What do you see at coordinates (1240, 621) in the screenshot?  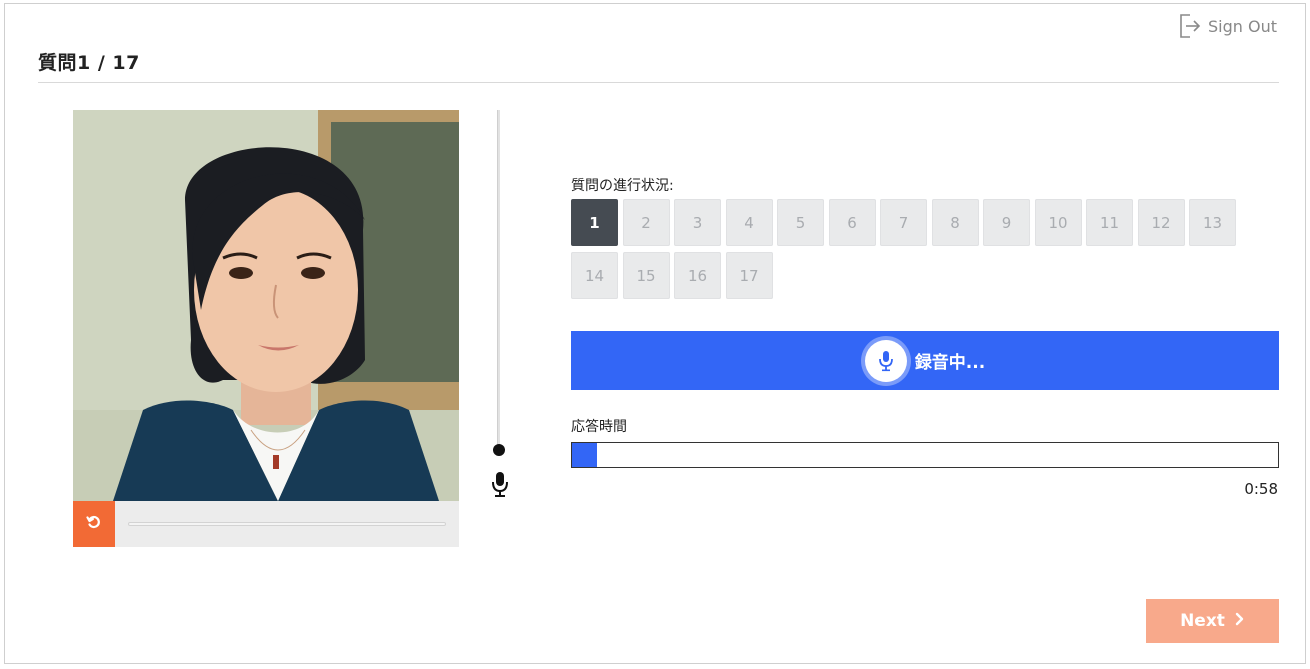 I see `chevron-right-icon` at bounding box center [1240, 621].